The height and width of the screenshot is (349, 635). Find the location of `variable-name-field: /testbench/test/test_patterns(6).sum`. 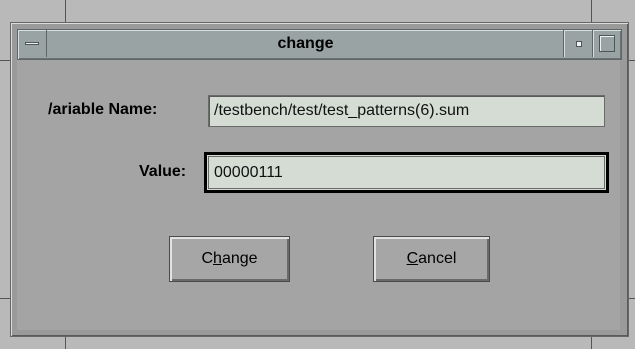

variable-name-field: /testbench/test/test_patterns(6).sum is located at coordinates (406, 111).